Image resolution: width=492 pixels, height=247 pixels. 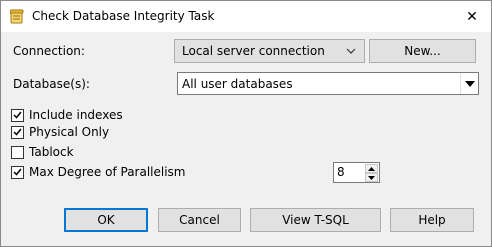 I want to click on spin-down-icon, so click(x=371, y=177).